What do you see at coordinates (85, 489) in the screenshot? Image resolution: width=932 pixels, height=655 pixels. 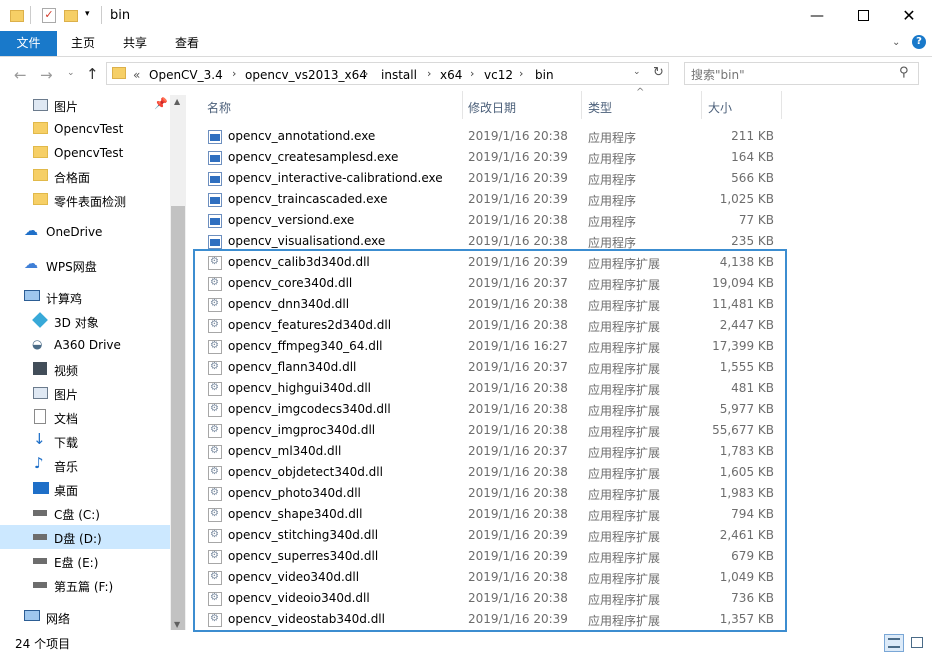 I see `nav-item-desktop: 桌面` at bounding box center [85, 489].